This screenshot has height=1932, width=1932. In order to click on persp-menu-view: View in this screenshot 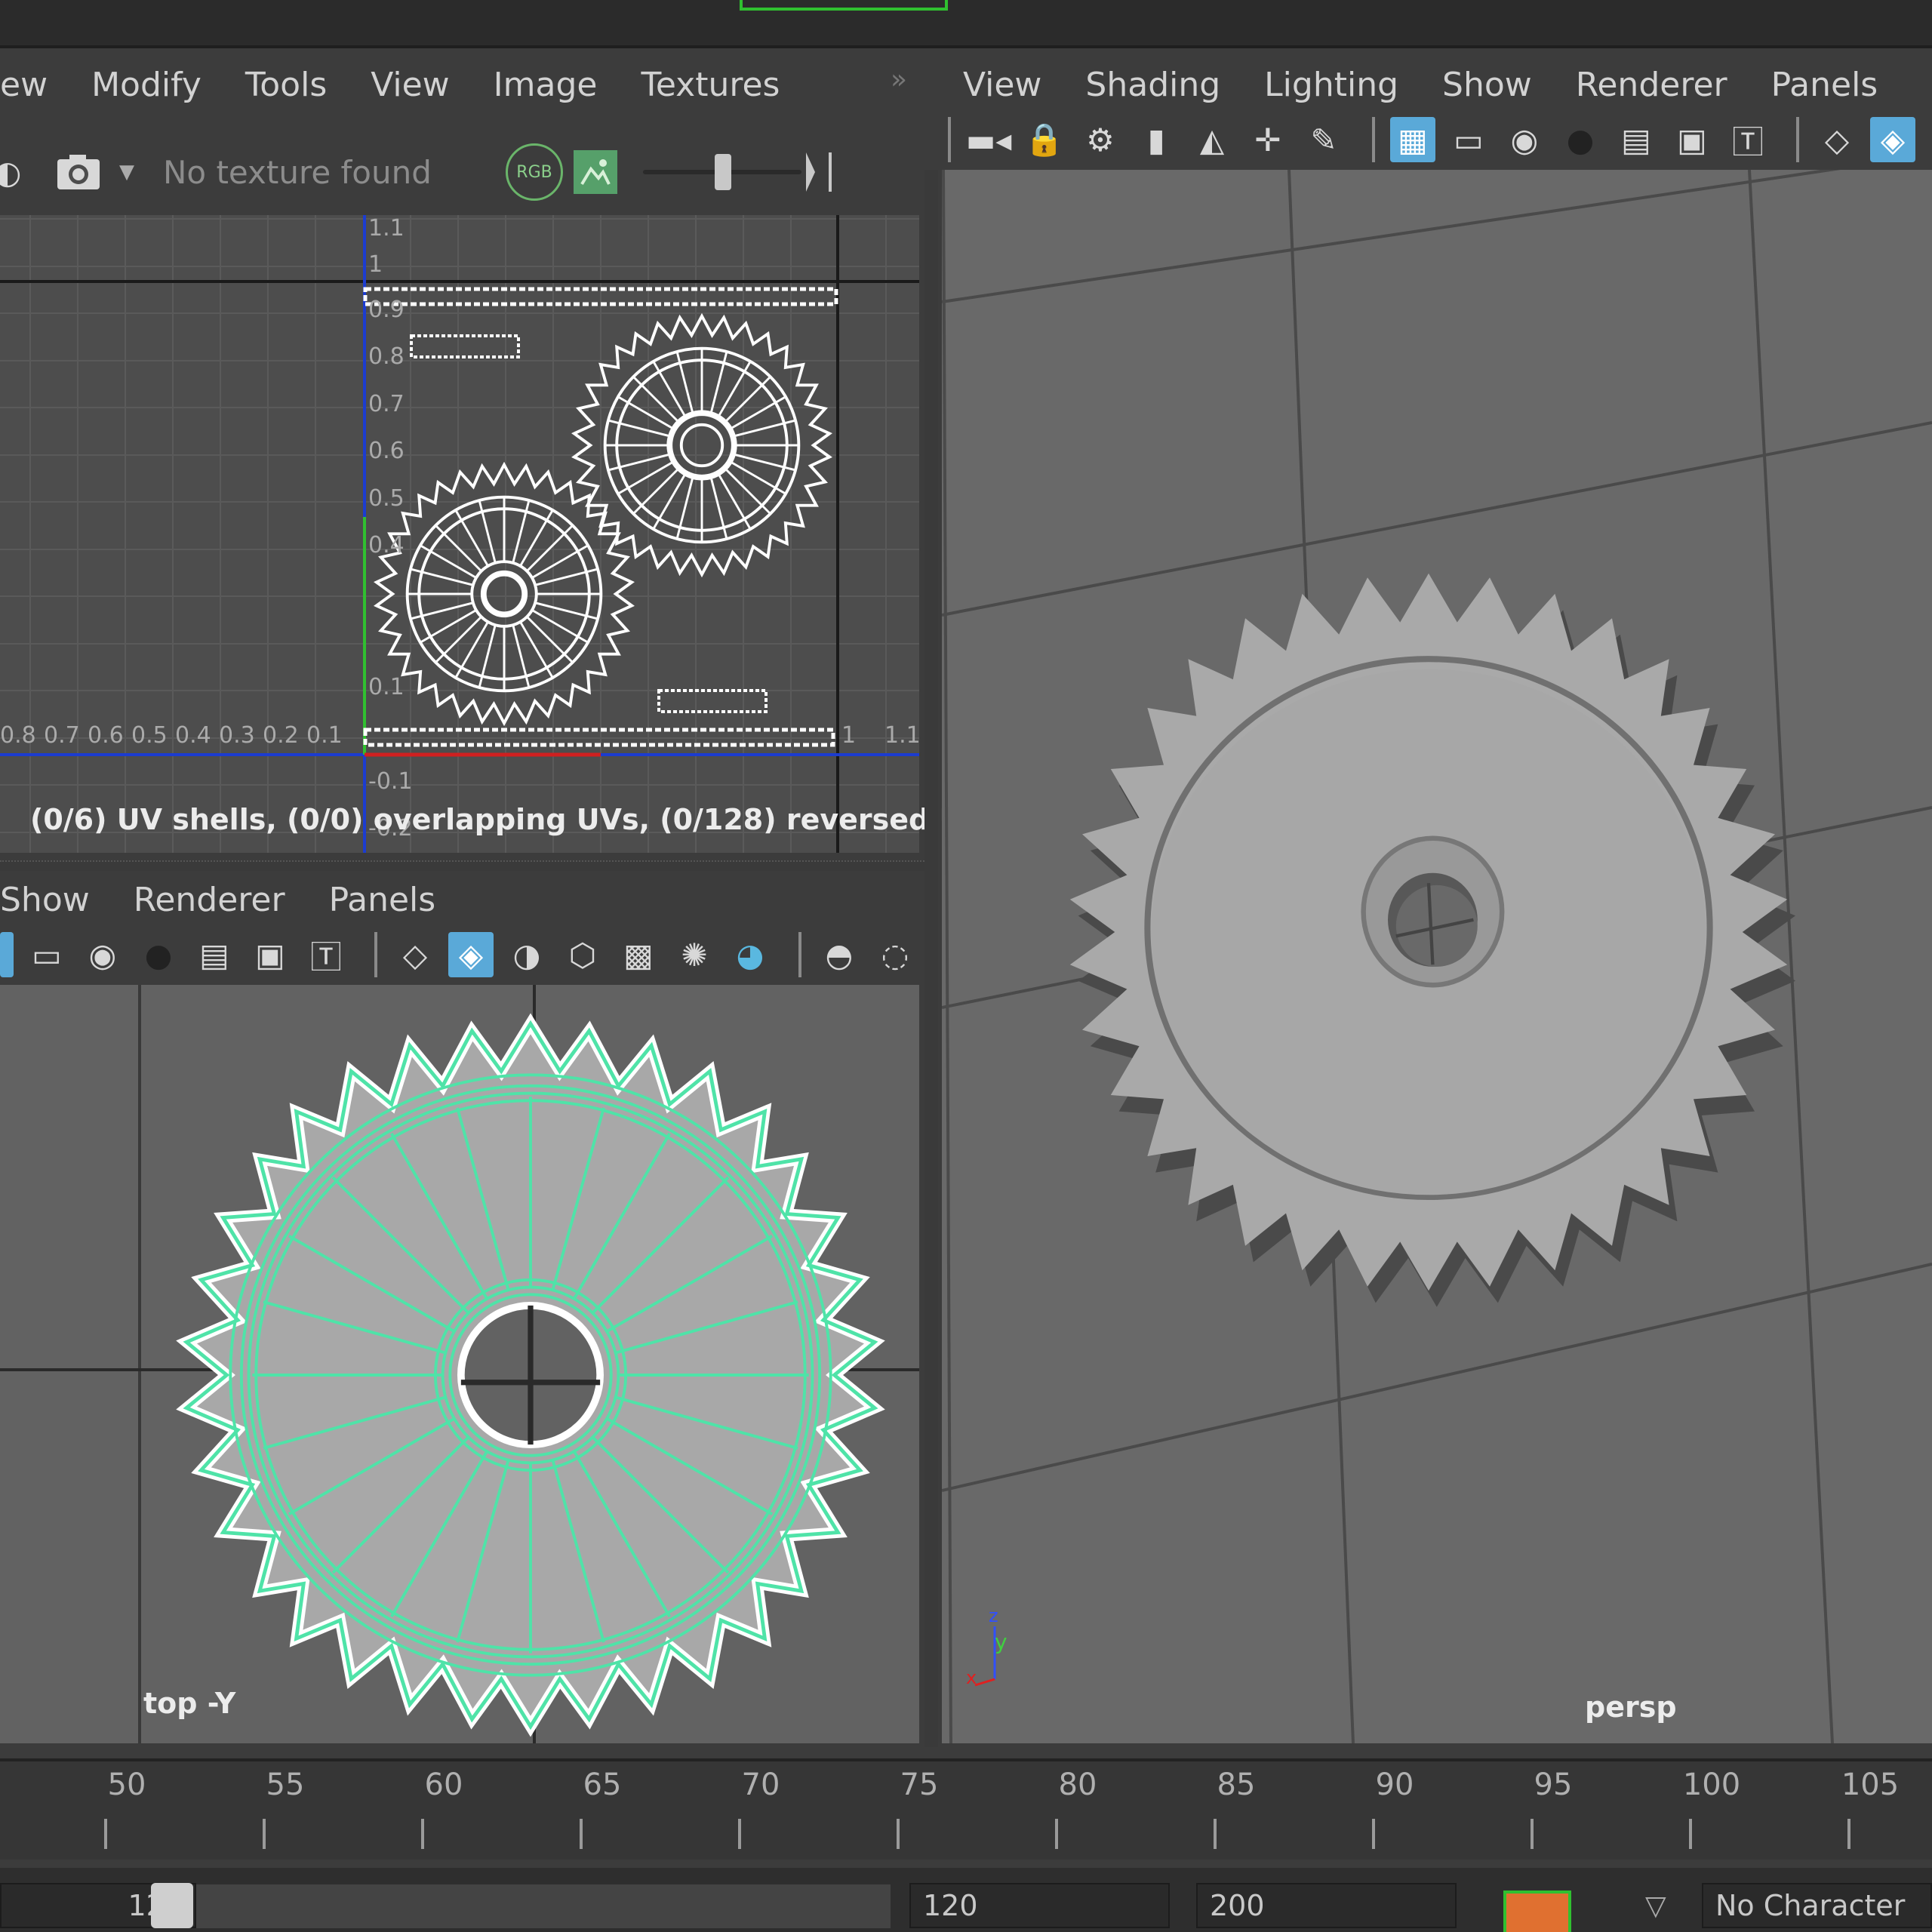, I will do `click(1002, 85)`.